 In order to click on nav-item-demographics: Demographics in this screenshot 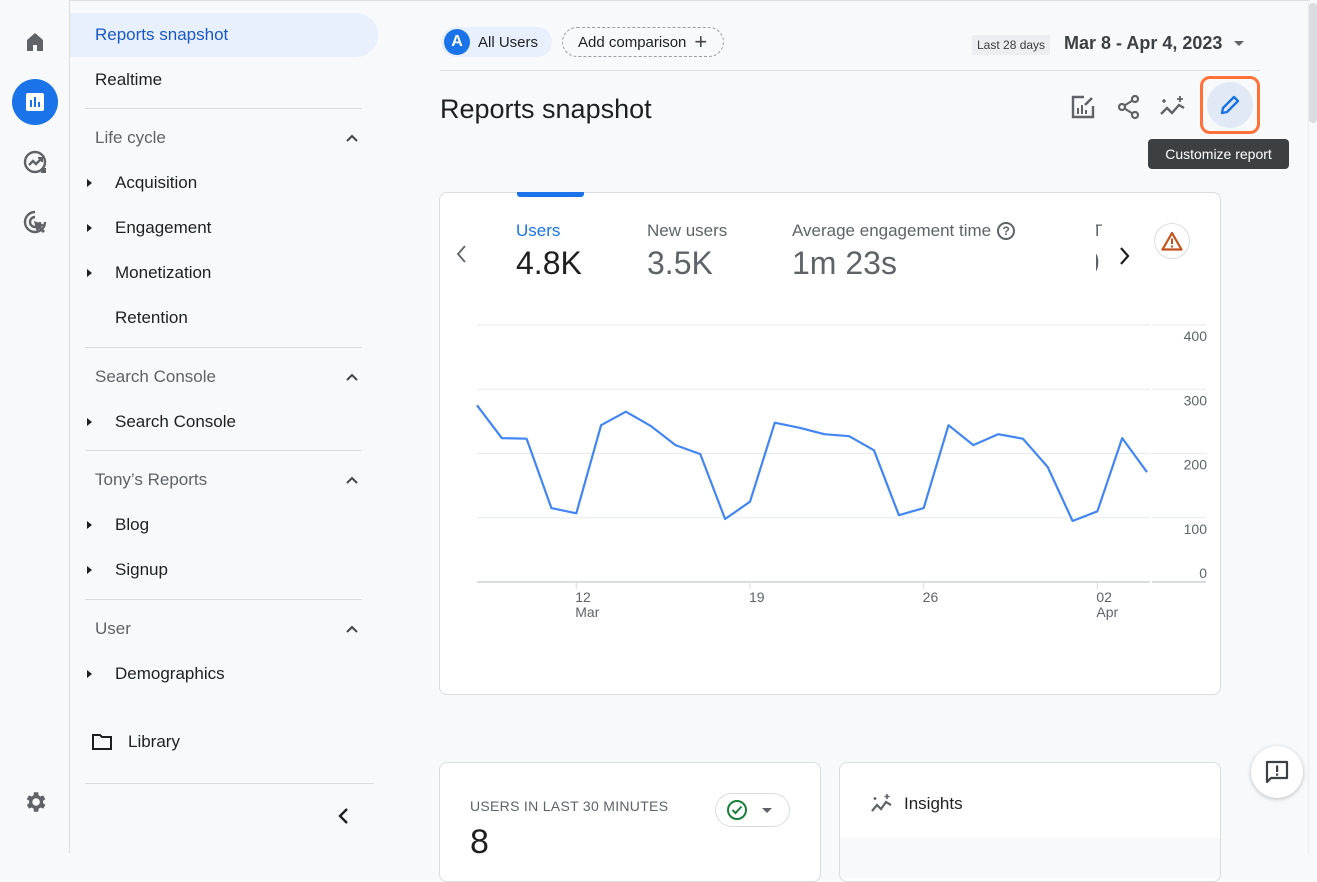, I will do `click(224, 674)`.